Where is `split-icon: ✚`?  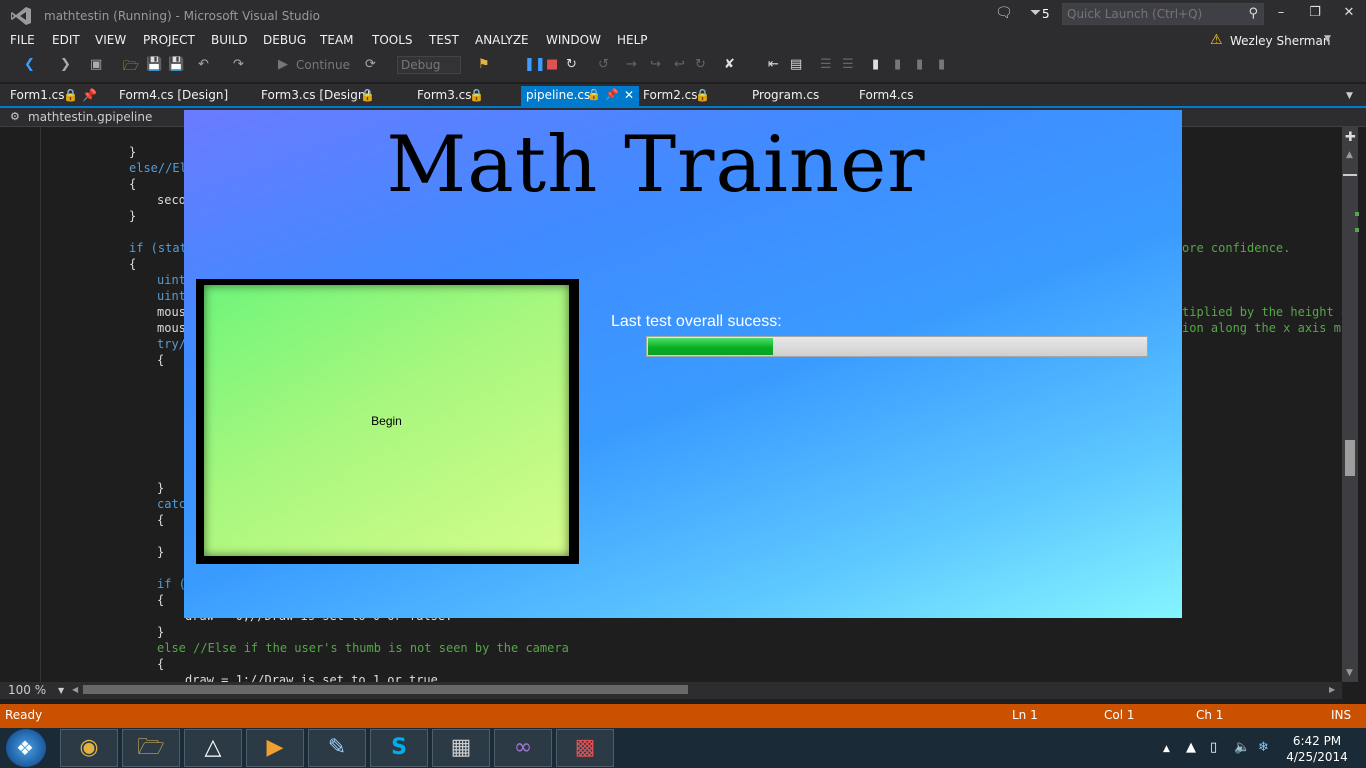
split-icon: ✚ is located at coordinates (1350, 137).